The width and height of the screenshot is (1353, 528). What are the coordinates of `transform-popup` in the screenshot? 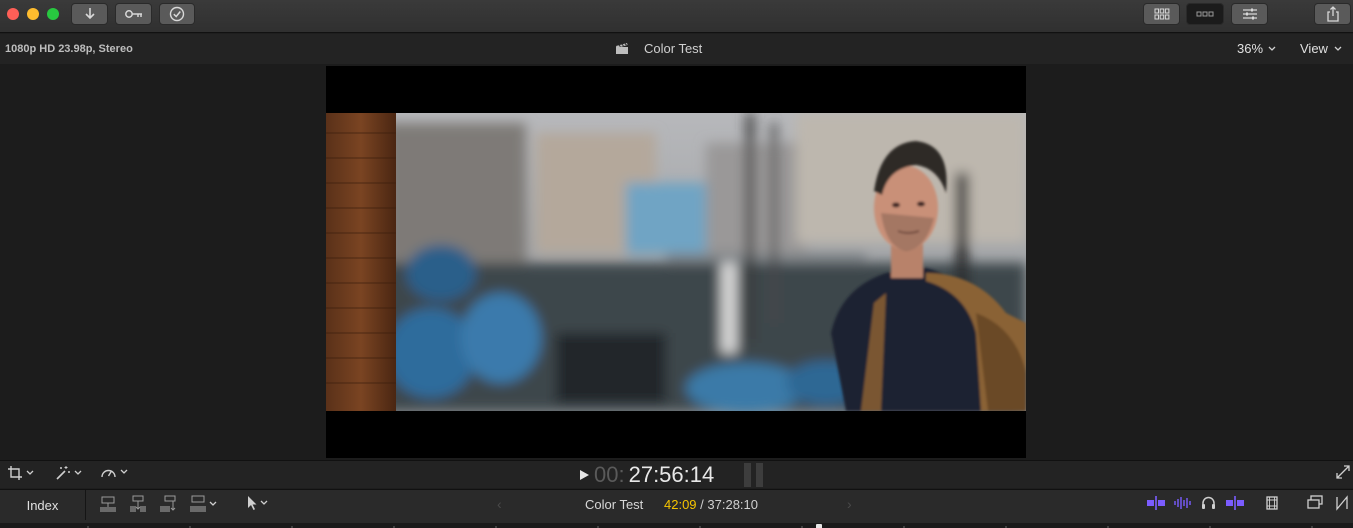 It's located at (20, 473).